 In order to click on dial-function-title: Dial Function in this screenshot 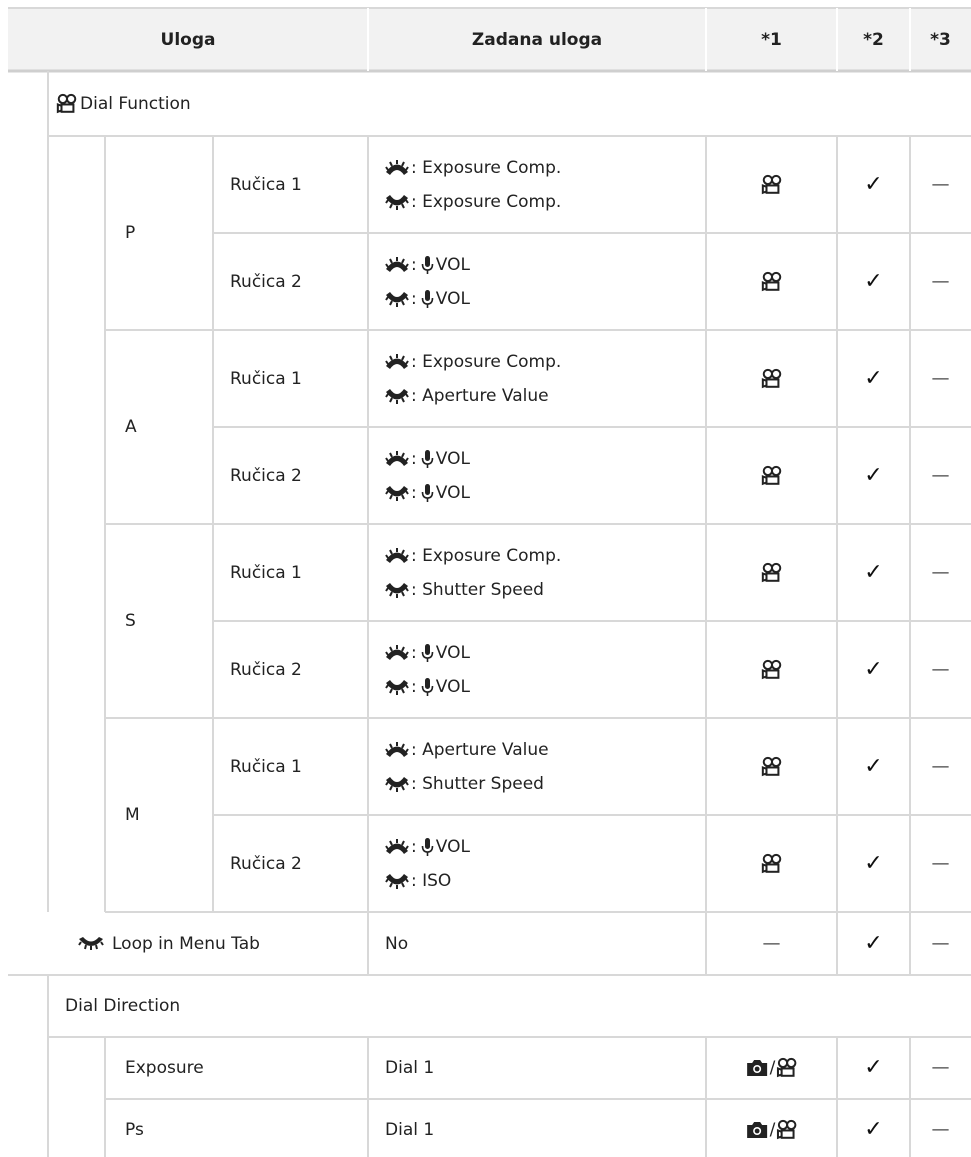, I will do `click(123, 104)`.